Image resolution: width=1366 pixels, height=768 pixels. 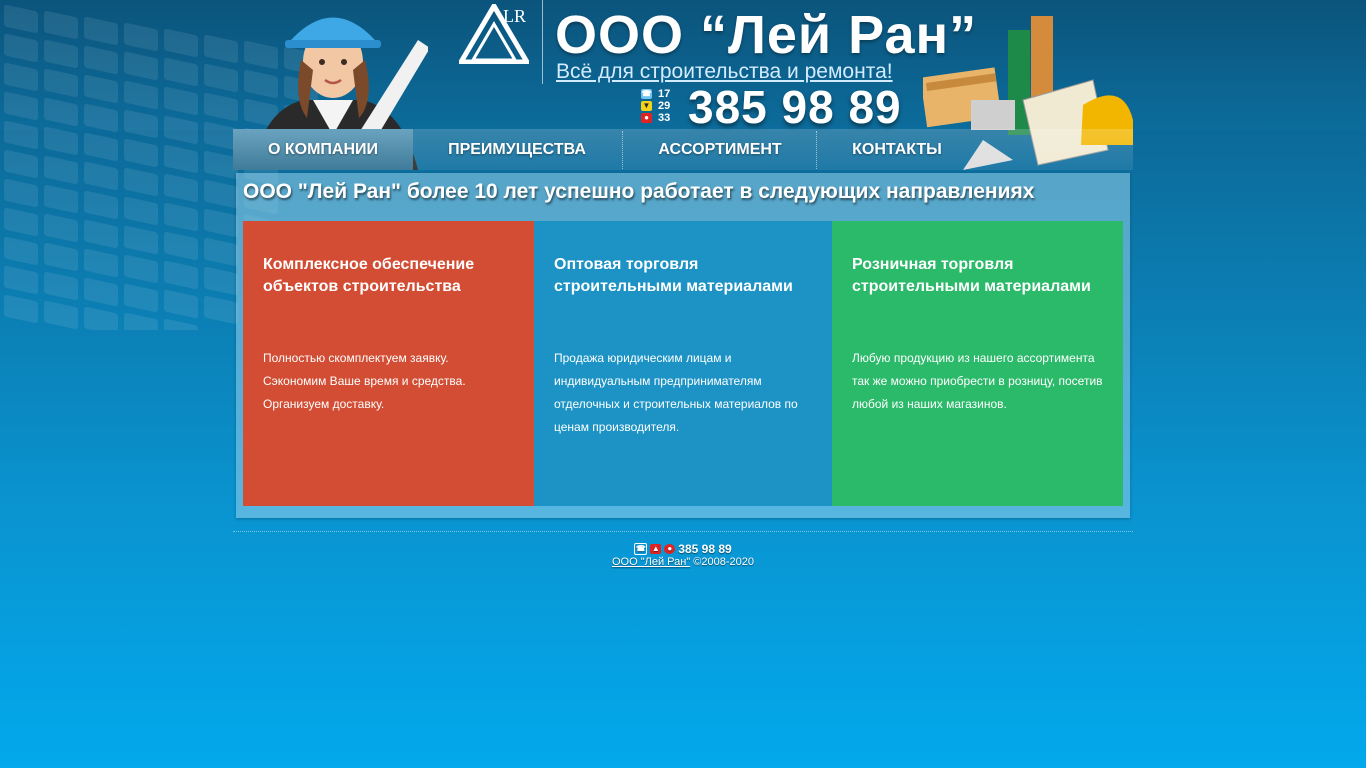 I want to click on svg-text: LR, so click(x=514, y=16).